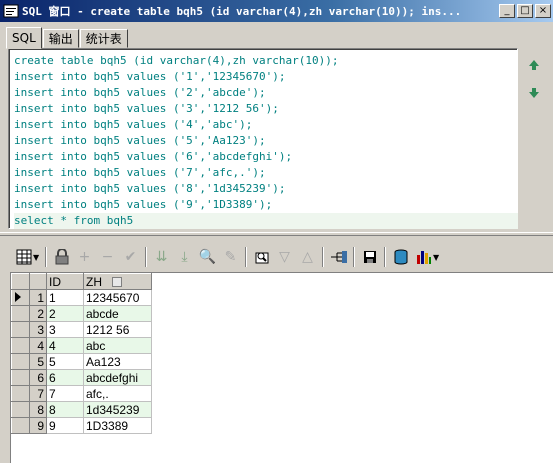 The width and height of the screenshot is (553, 463). What do you see at coordinates (65, 281) in the screenshot?
I see `column-header-id: ID` at bounding box center [65, 281].